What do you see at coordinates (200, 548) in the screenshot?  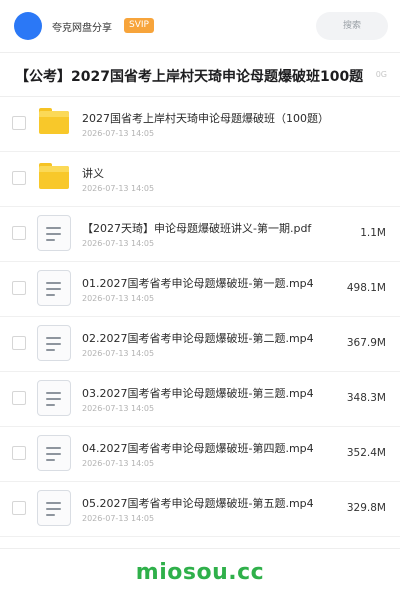 I see `footer-divider` at bounding box center [200, 548].